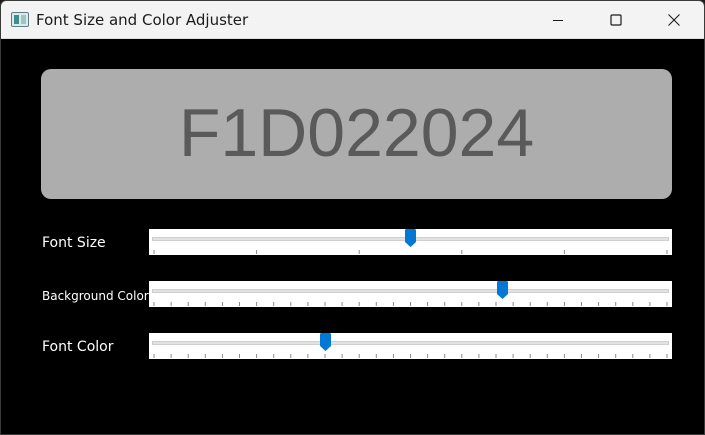  What do you see at coordinates (410, 294) in the screenshot?
I see `background-color-slider` at bounding box center [410, 294].